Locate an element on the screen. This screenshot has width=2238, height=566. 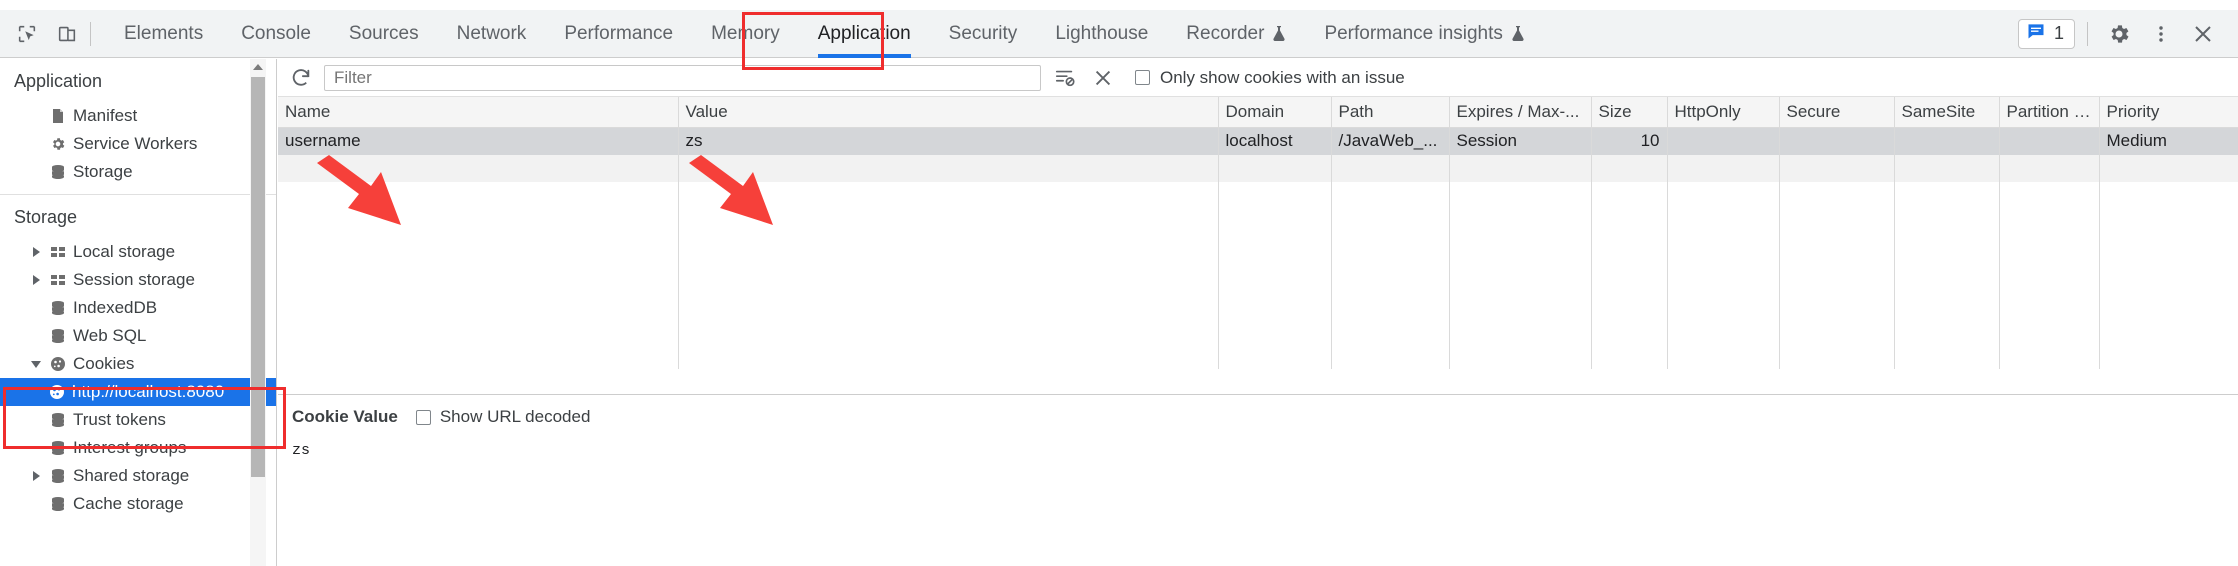
sidebar-item-local-storage: Local storage is located at coordinates (138, 252).